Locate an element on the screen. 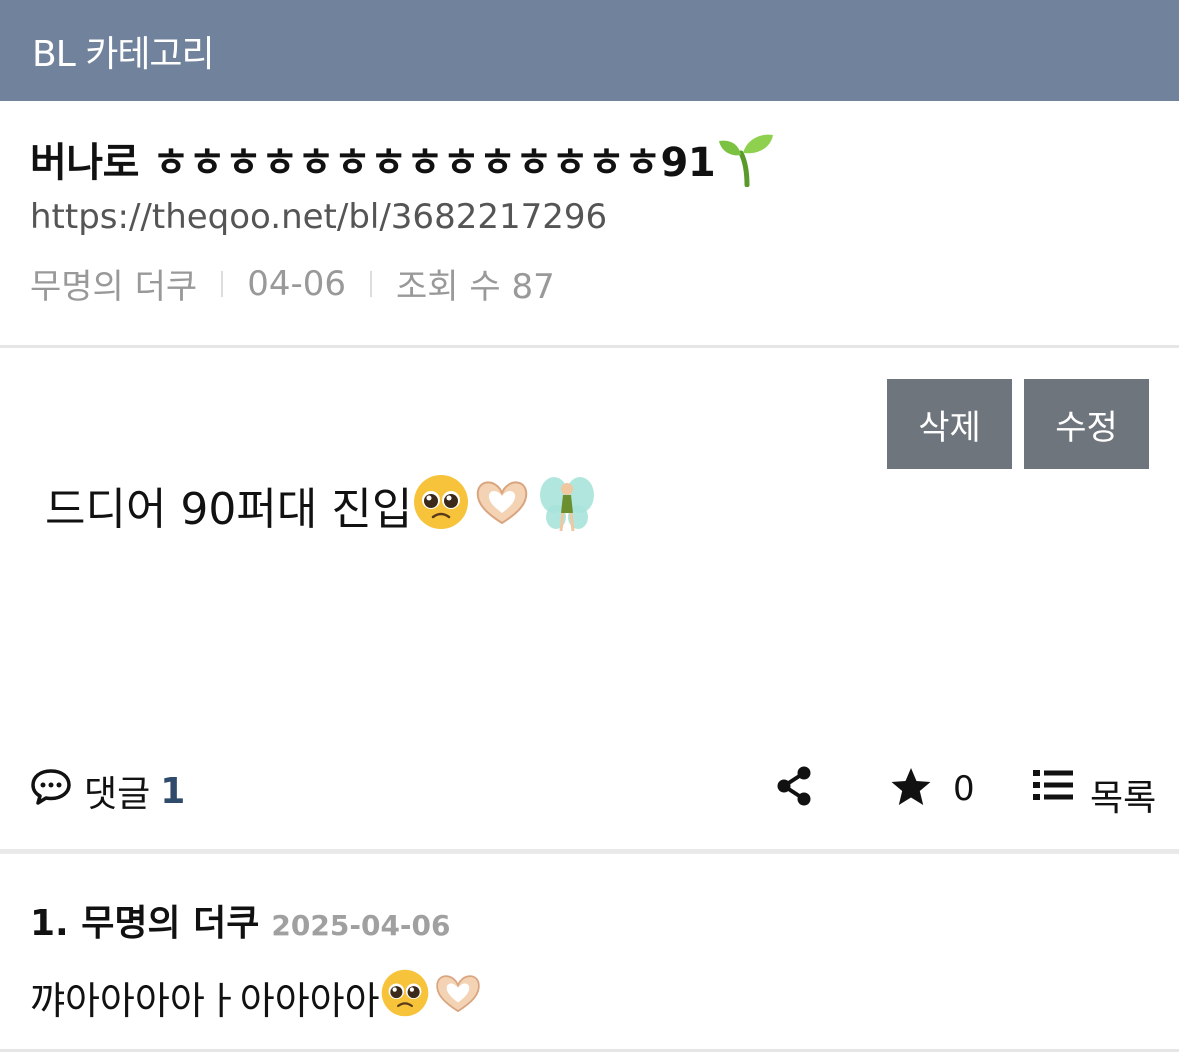  title-row: 버나로 ㅎㅎㅎㅎㅎㅎㅎㅎㅎㅎㅎㅎㅎㅎ91 is located at coordinates (589, 159).